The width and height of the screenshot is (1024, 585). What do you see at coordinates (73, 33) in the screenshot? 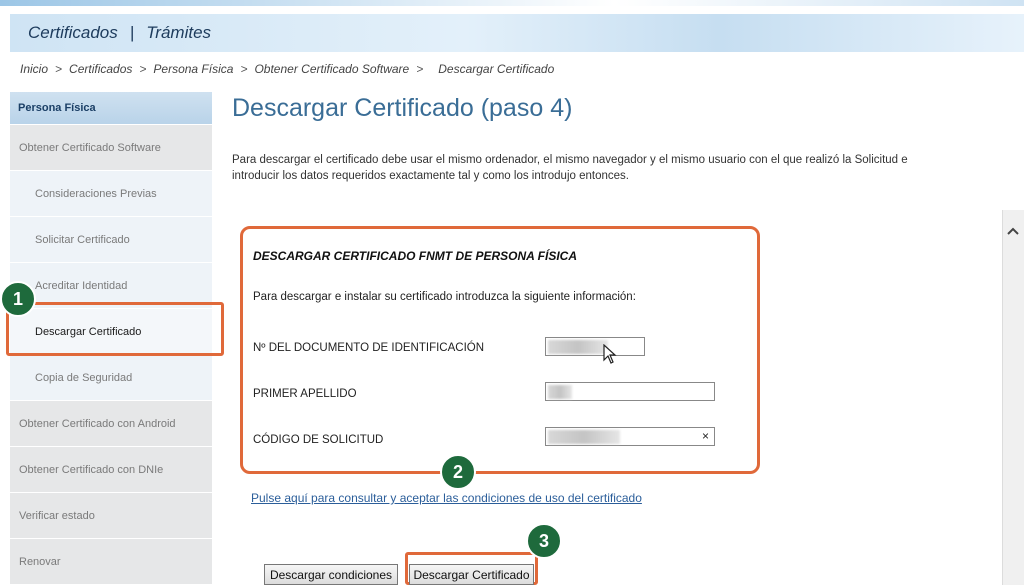
I see `header-certificados: Certificados` at bounding box center [73, 33].